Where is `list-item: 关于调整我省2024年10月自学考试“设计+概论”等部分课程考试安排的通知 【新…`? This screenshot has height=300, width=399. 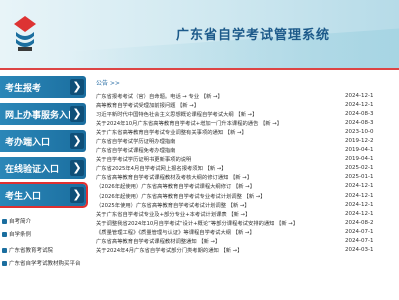 list-item: 关于调整我省2024年10月自学考试“设计+概论”等部分课程考试安排的通知 【新… is located at coordinates (247, 222).